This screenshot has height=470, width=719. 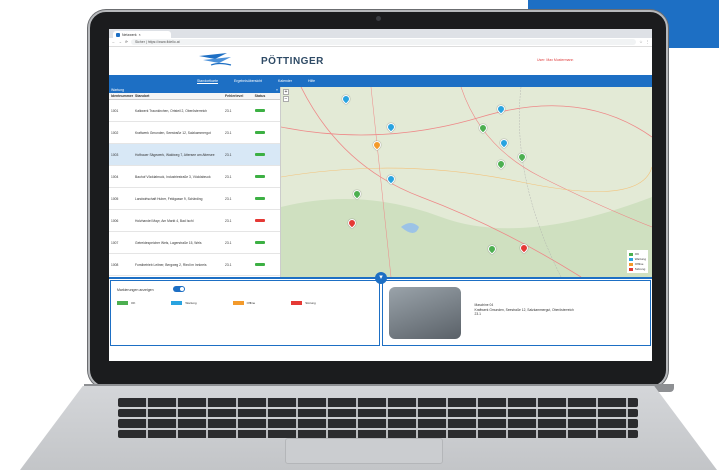 I want to click on status-chip: Offline, so click(x=243, y=303).